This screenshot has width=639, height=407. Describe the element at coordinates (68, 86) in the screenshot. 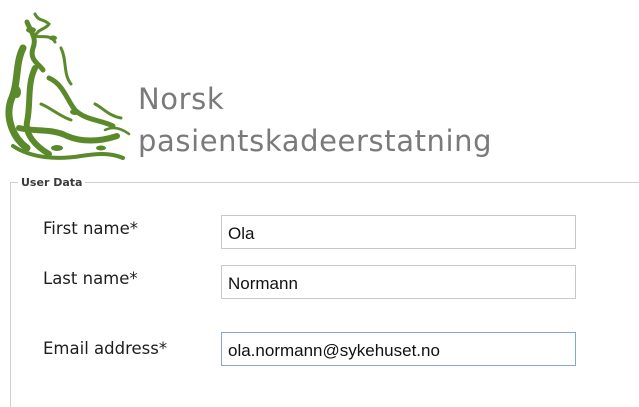

I see `seaweed-logo-icon` at that location.